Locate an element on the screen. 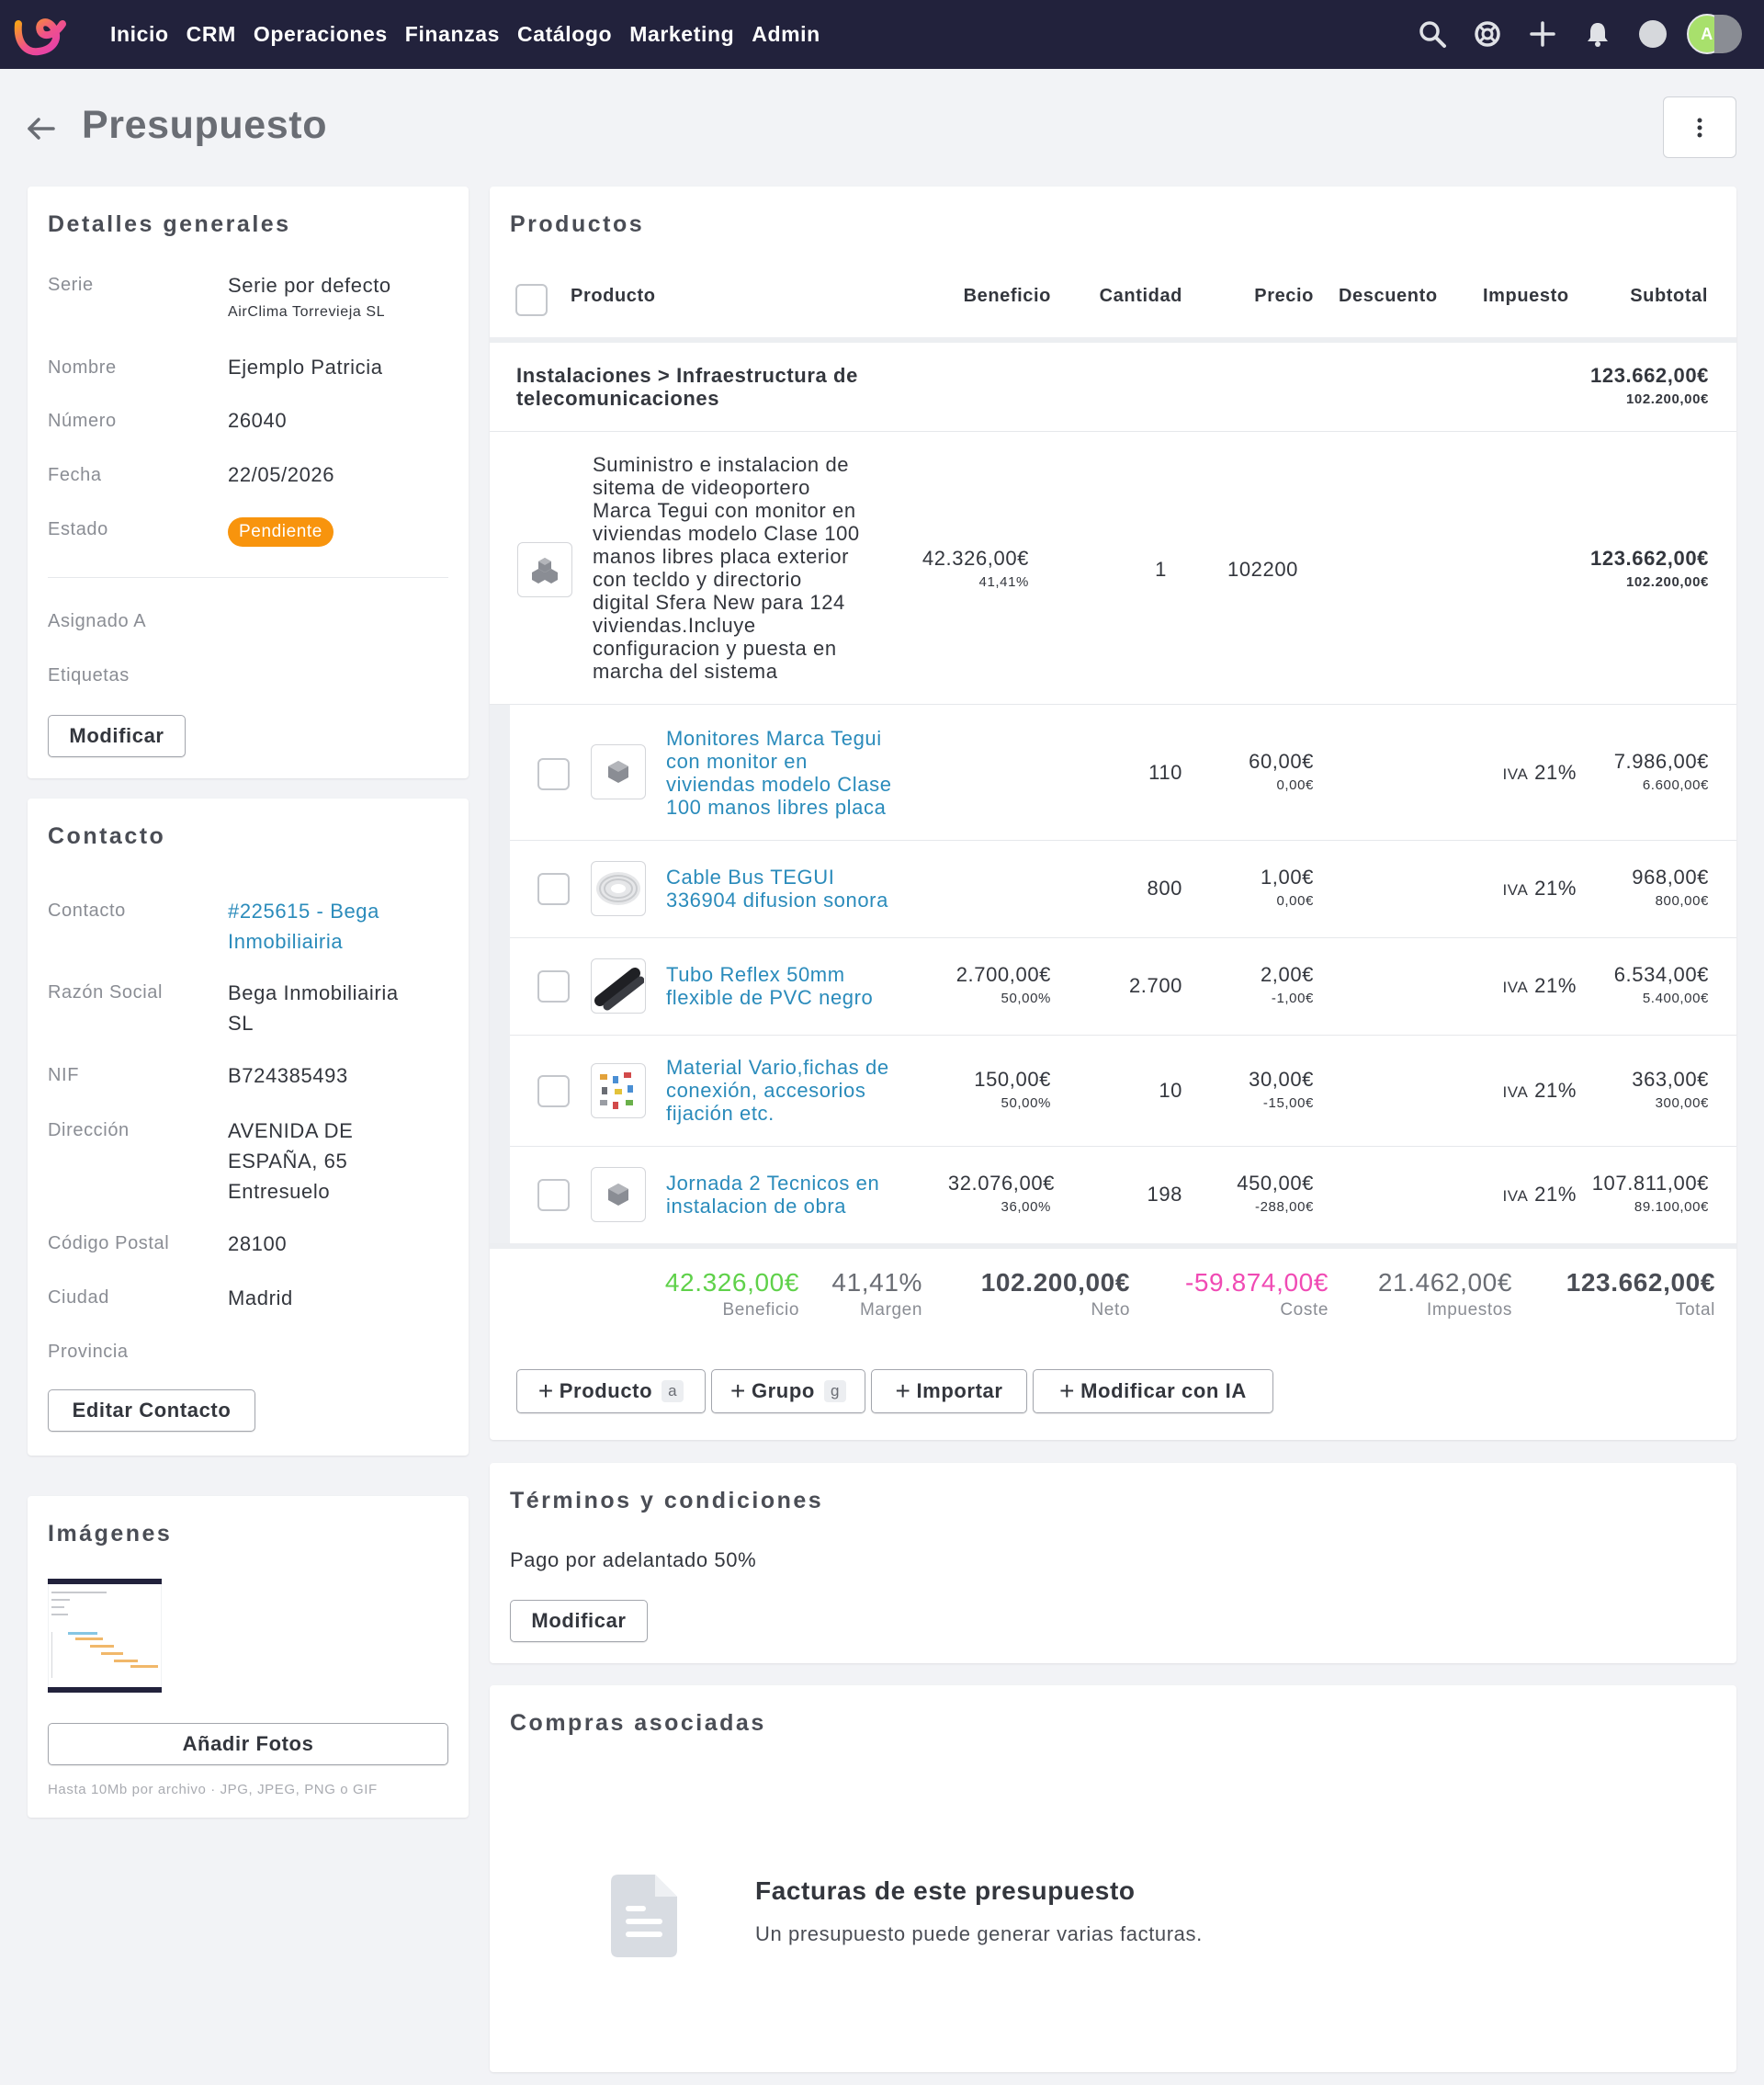  razon-label: Razón Social is located at coordinates (106, 993).